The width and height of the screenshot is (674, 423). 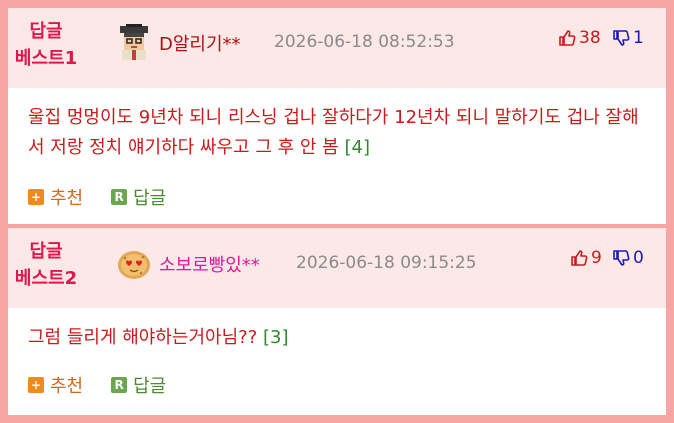 I want to click on bread-heart-eyes-avatar-icon, so click(x=134, y=264).